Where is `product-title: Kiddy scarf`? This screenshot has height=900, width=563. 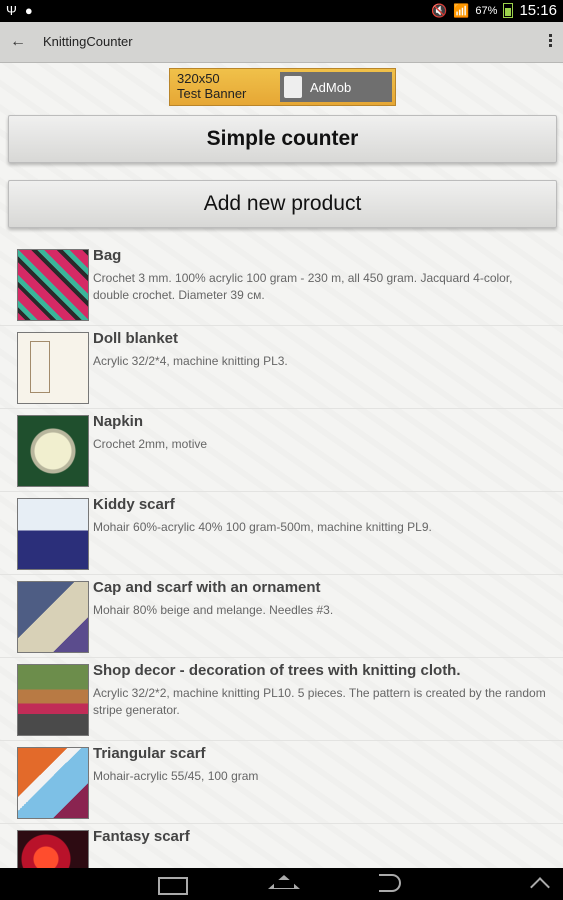
product-title: Kiddy scarf is located at coordinates (134, 504).